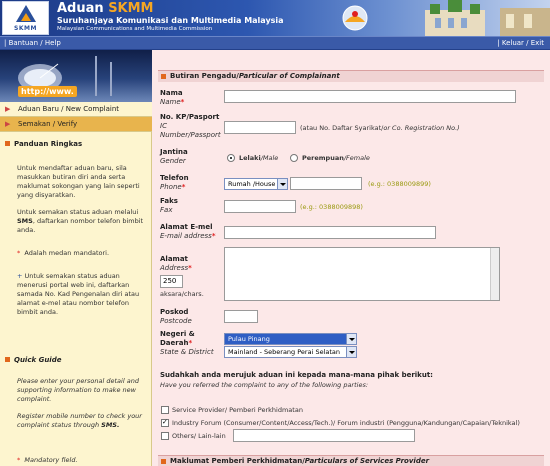 Image resolution: width=550 pixels, height=466 pixels. Describe the element at coordinates (47, 460) in the screenshot. I see `quick-guide-text-3: * Mandatory field.` at that location.